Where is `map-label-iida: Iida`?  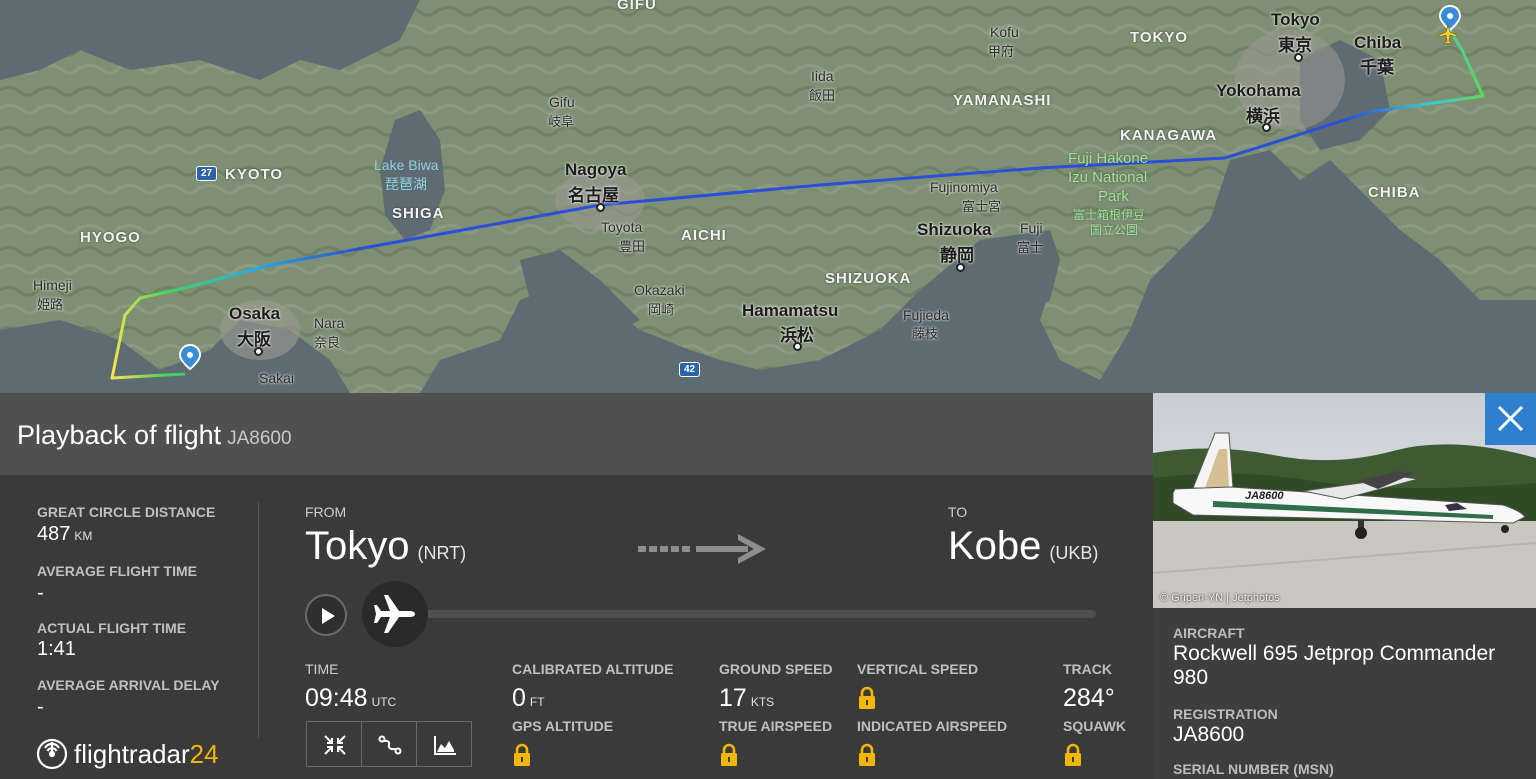 map-label-iida: Iida is located at coordinates (822, 76).